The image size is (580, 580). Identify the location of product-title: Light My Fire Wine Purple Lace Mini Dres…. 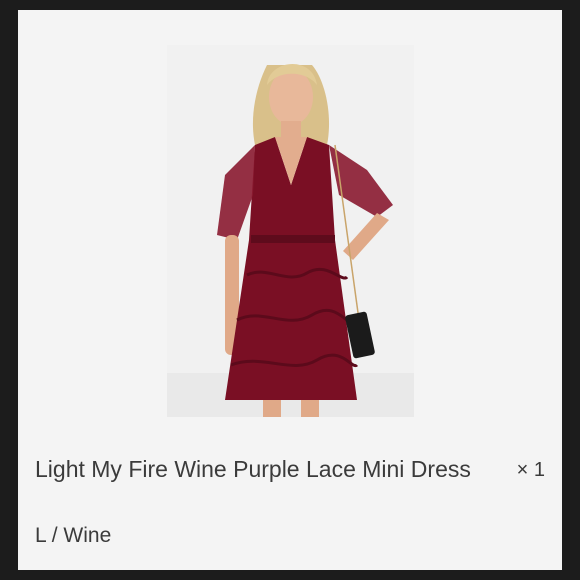
(255, 469).